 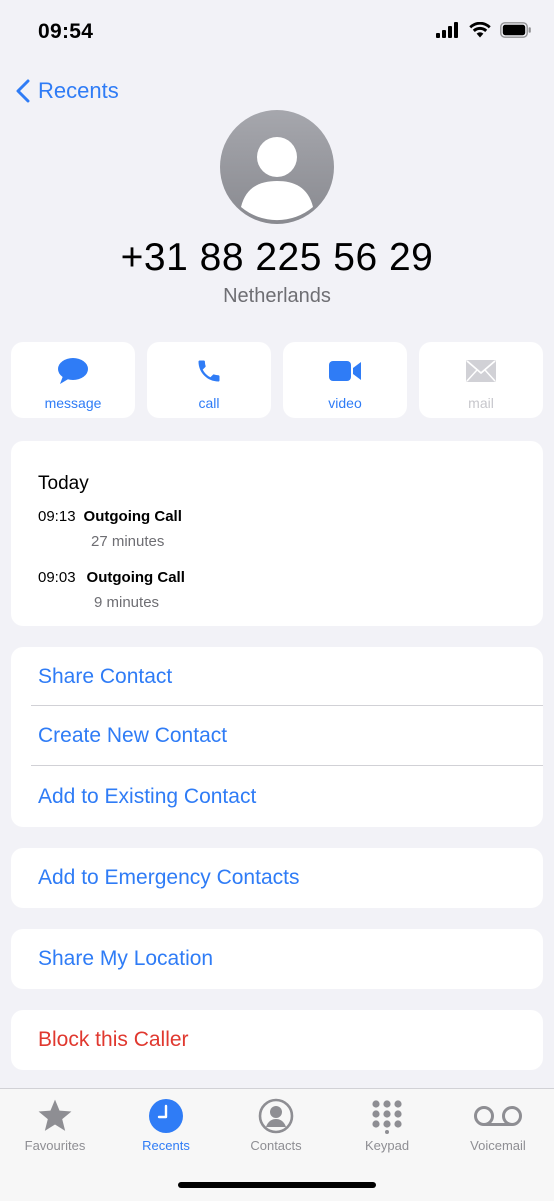 What do you see at coordinates (127, 602) in the screenshot?
I see `call-duration: 9 minutes` at bounding box center [127, 602].